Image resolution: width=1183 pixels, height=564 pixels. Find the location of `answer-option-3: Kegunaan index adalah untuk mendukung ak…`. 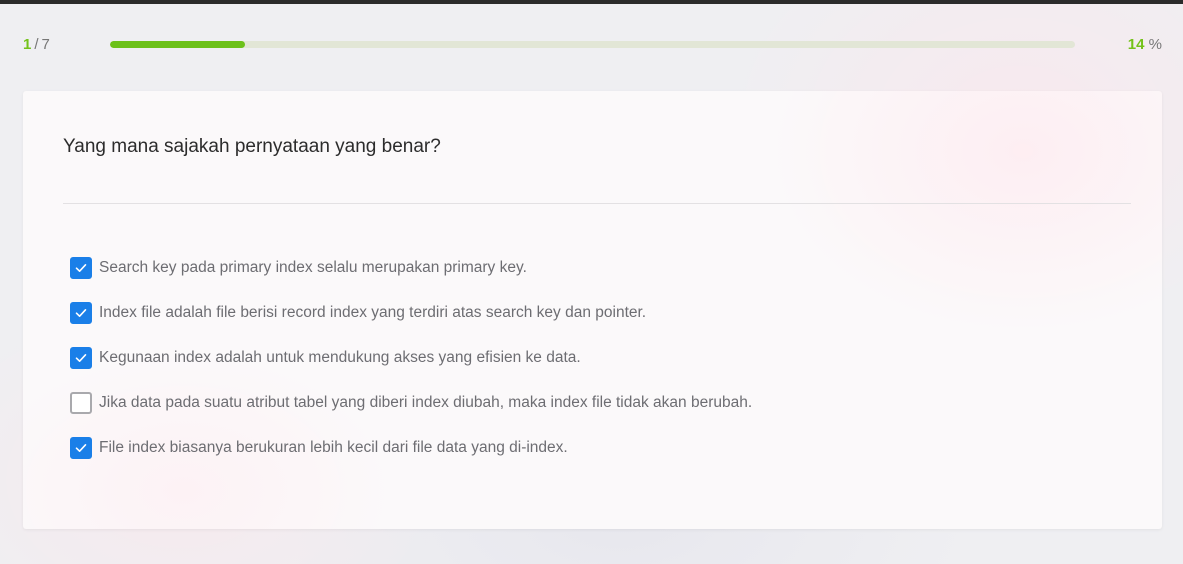

answer-option-3: Kegunaan index adalah untuk mendukung ak… is located at coordinates (411, 357).